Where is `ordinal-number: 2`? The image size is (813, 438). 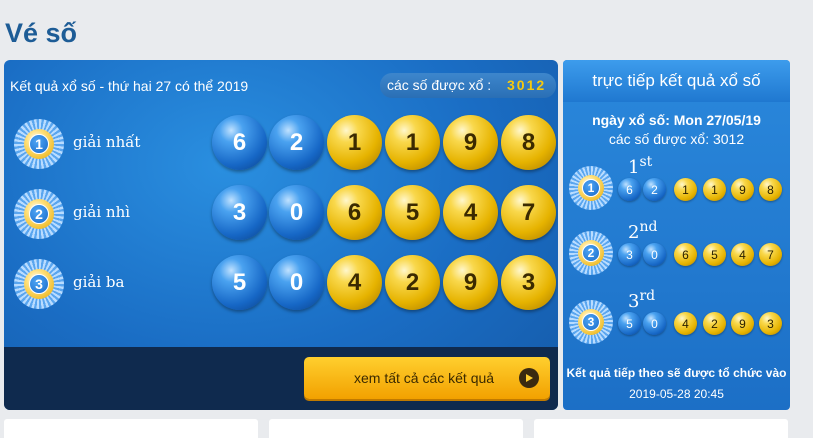
ordinal-number: 2 is located at coordinates (634, 232).